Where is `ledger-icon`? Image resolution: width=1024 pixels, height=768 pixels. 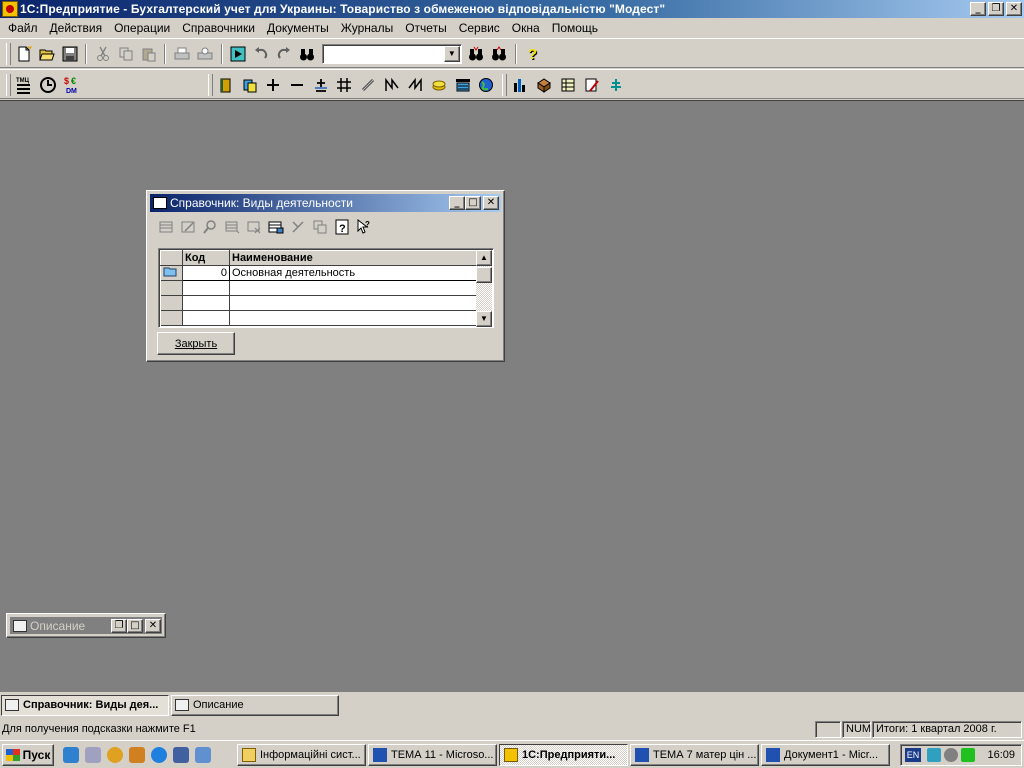 ledger-icon is located at coordinates (568, 85).